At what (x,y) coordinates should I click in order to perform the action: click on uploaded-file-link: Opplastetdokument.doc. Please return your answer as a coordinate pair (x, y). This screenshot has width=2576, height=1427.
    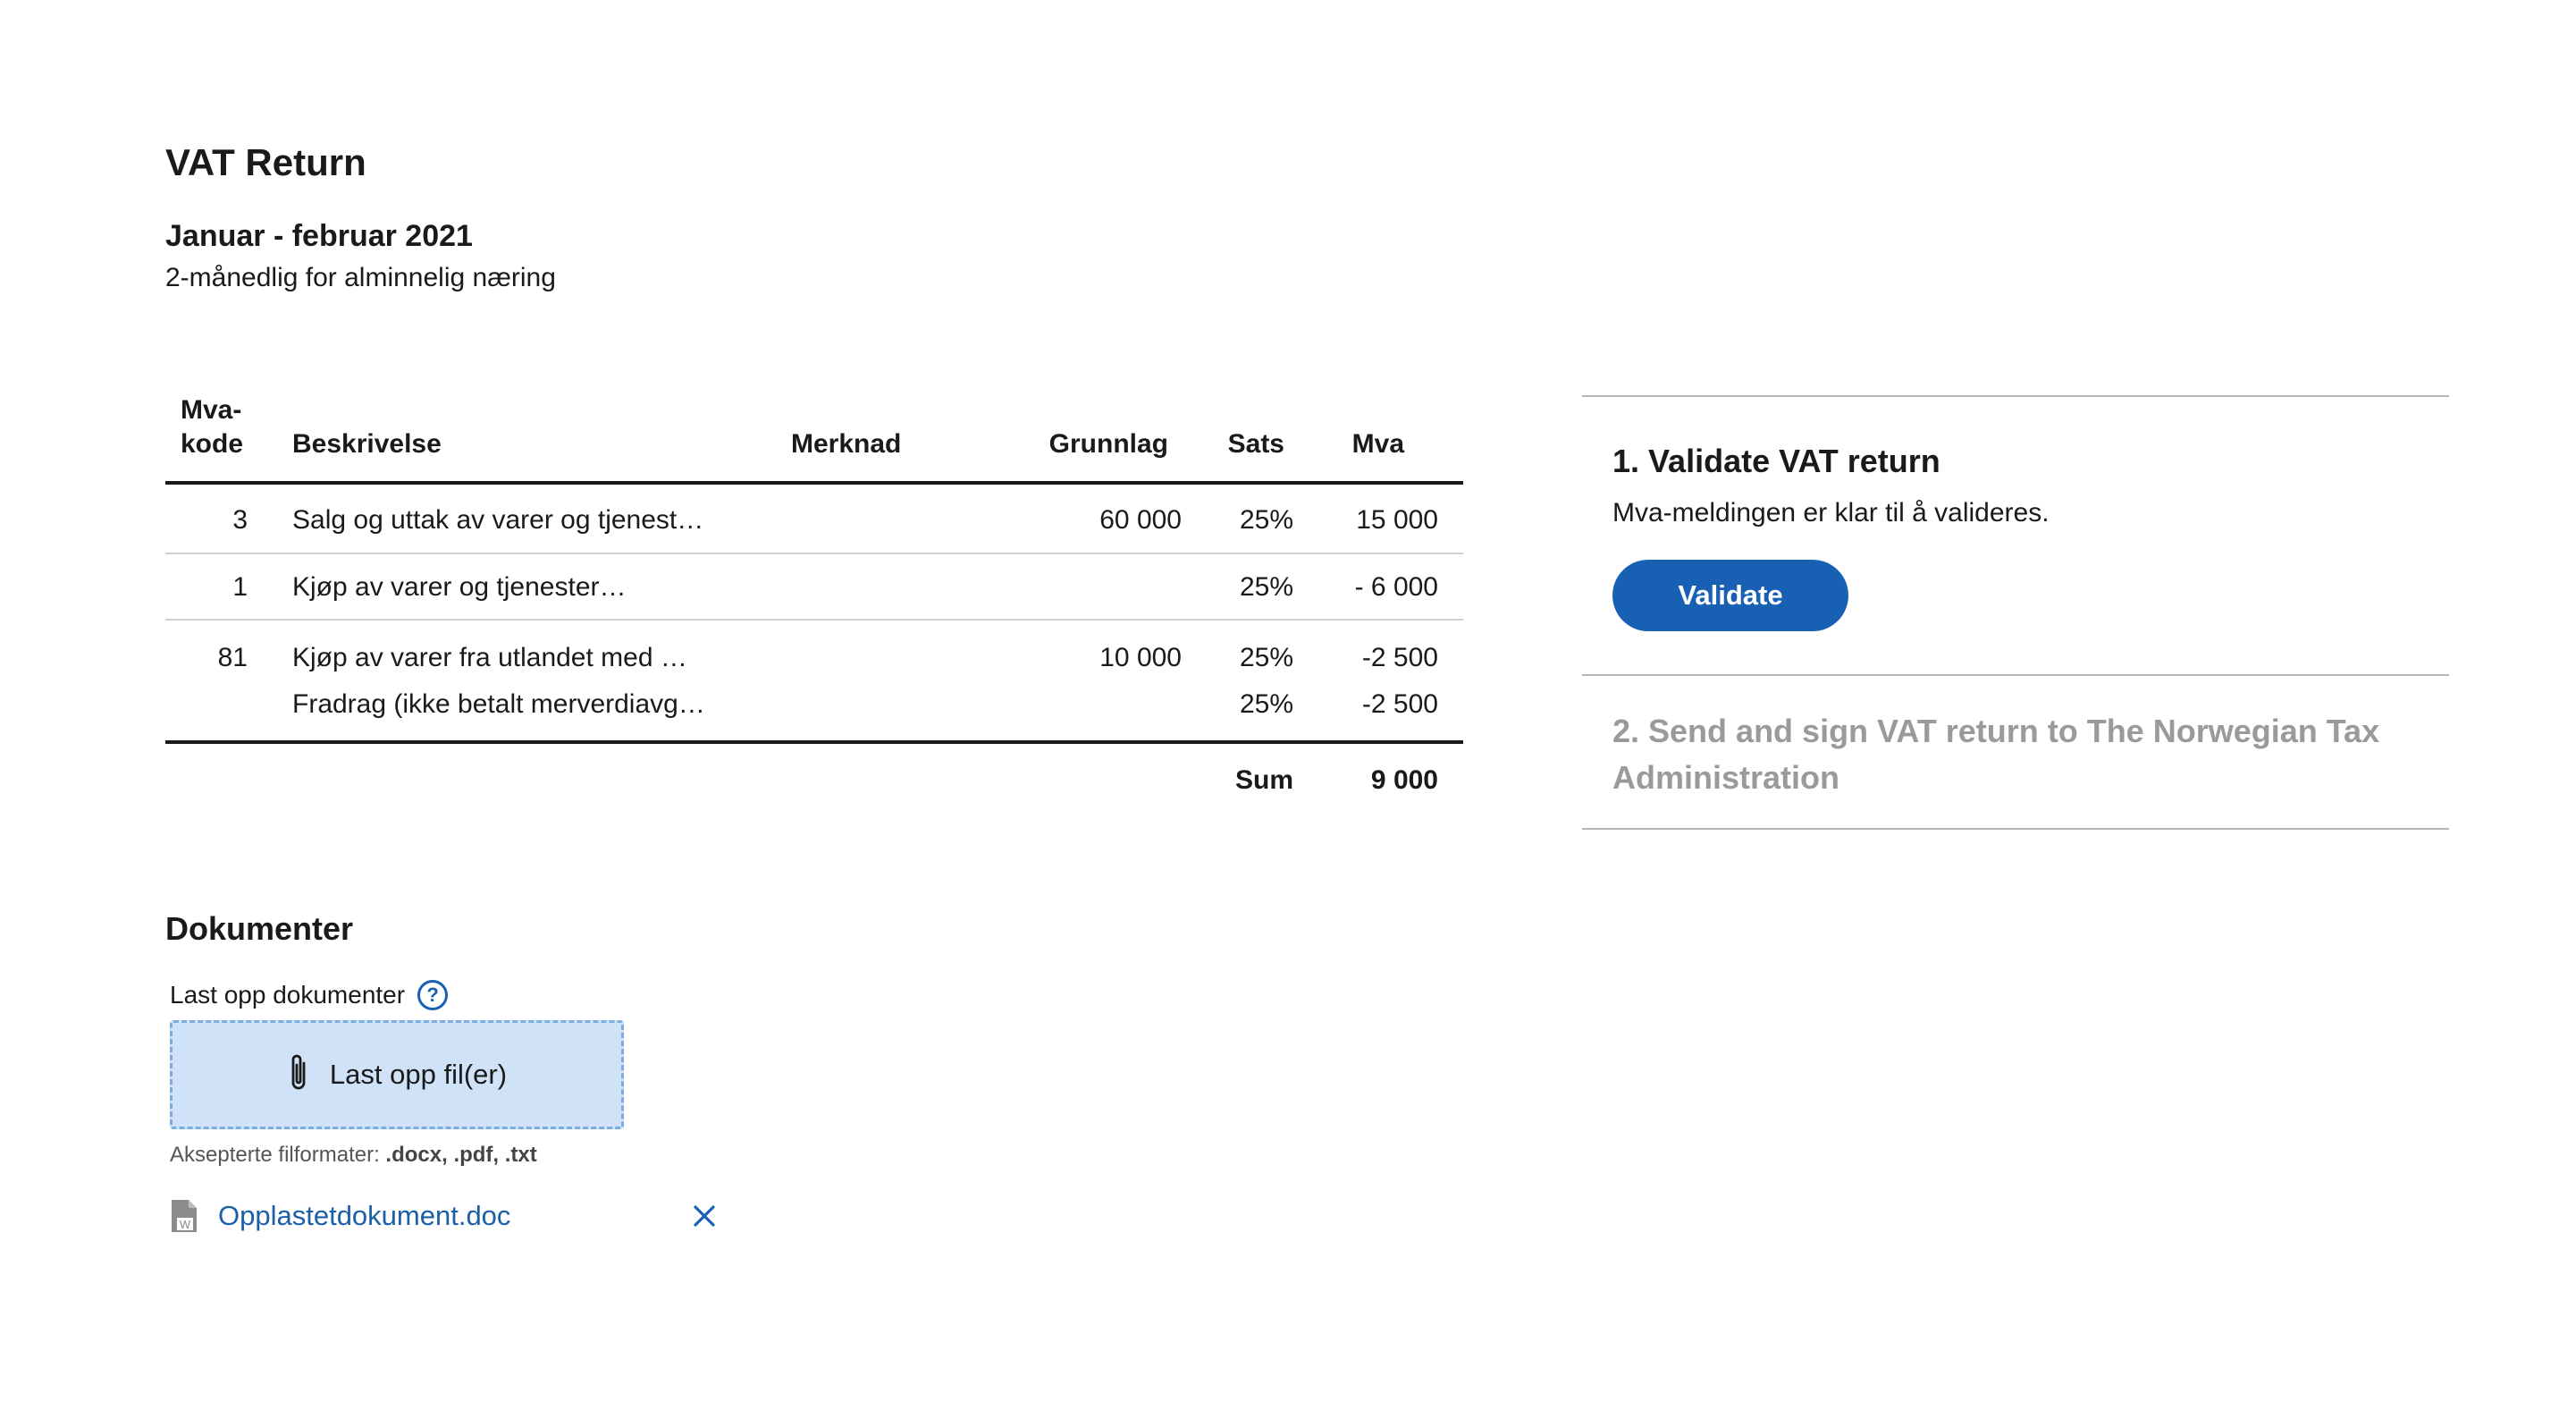
    Looking at the image, I should click on (364, 1216).